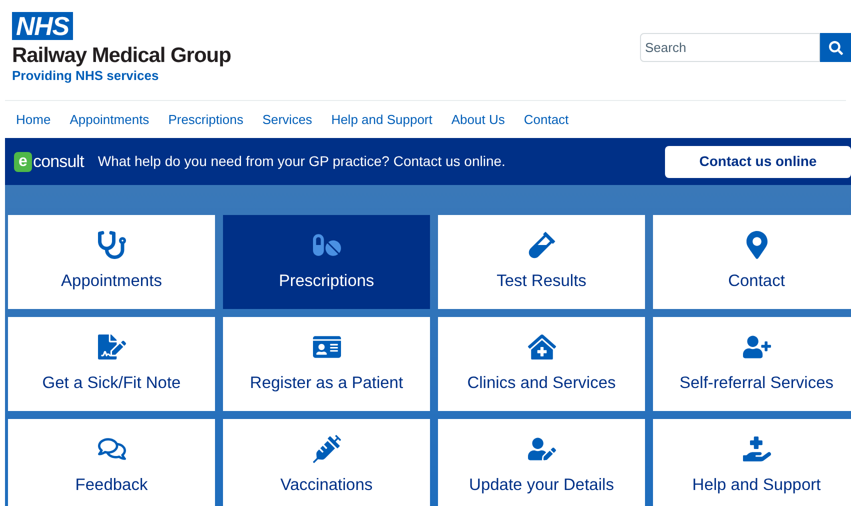 The height and width of the screenshot is (506, 851). Describe the element at coordinates (111, 462) in the screenshot. I see `service-tile: Feedback` at that location.